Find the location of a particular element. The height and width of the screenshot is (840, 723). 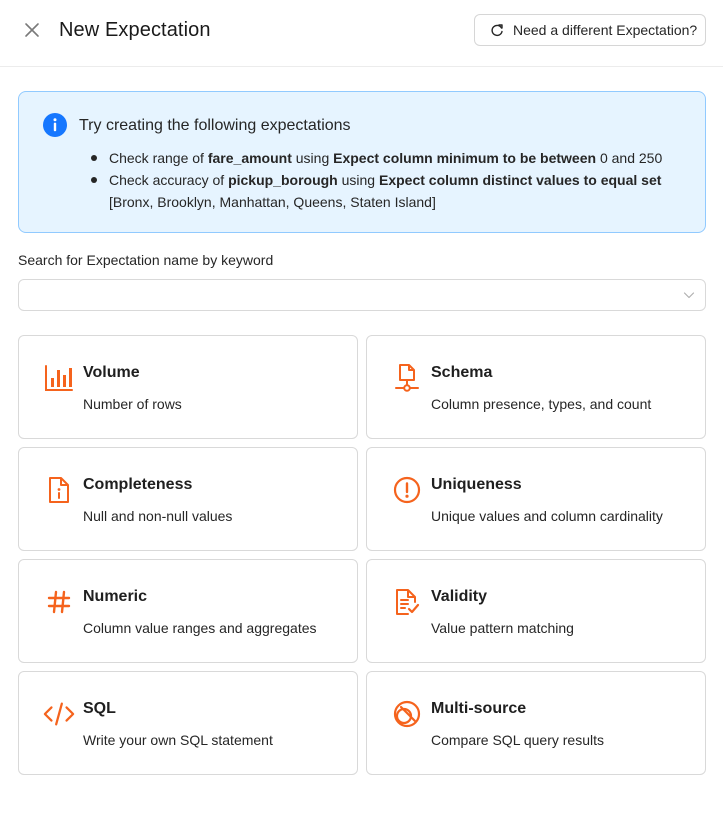

chevron-down-icon is located at coordinates (689, 295).